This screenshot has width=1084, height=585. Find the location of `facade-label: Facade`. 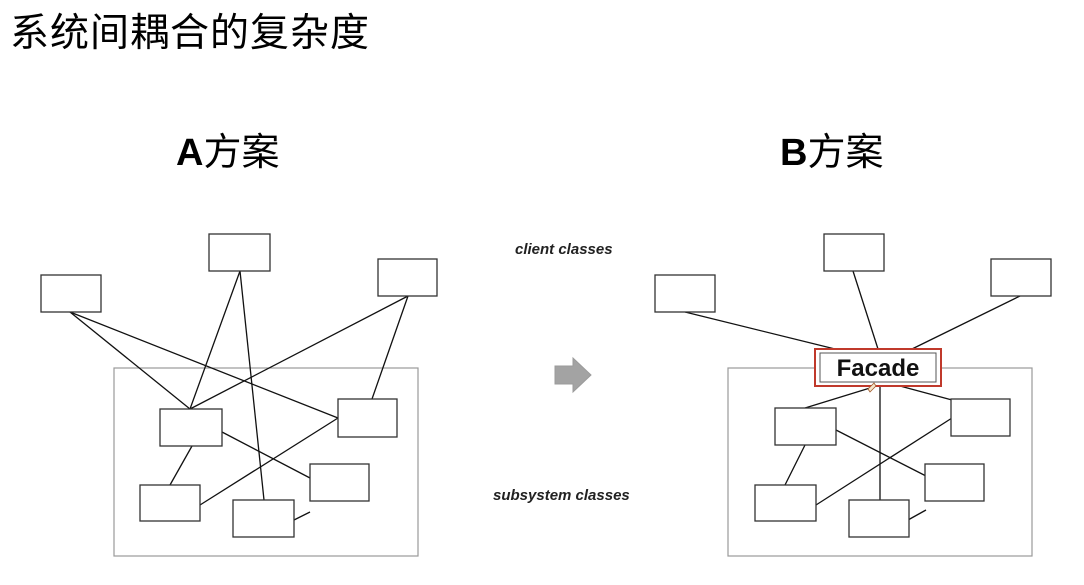

facade-label: Facade is located at coordinates (878, 368).